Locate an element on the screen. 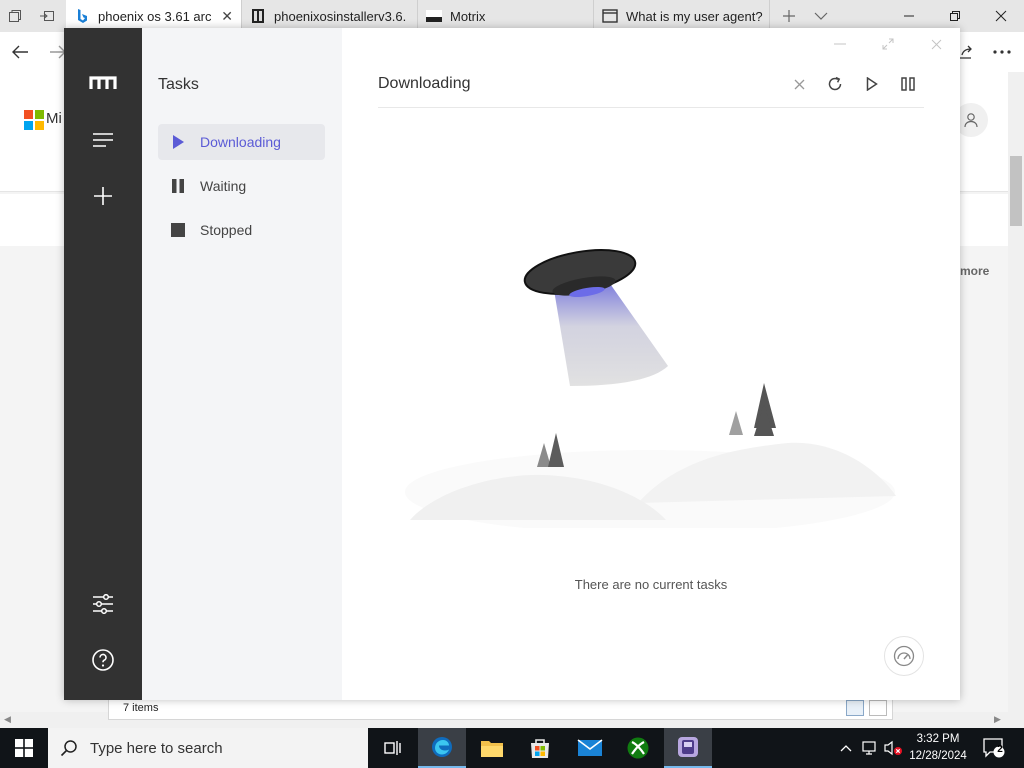 Image resolution: width=1024 pixels, height=768 pixels. back-button is located at coordinates (20, 52).